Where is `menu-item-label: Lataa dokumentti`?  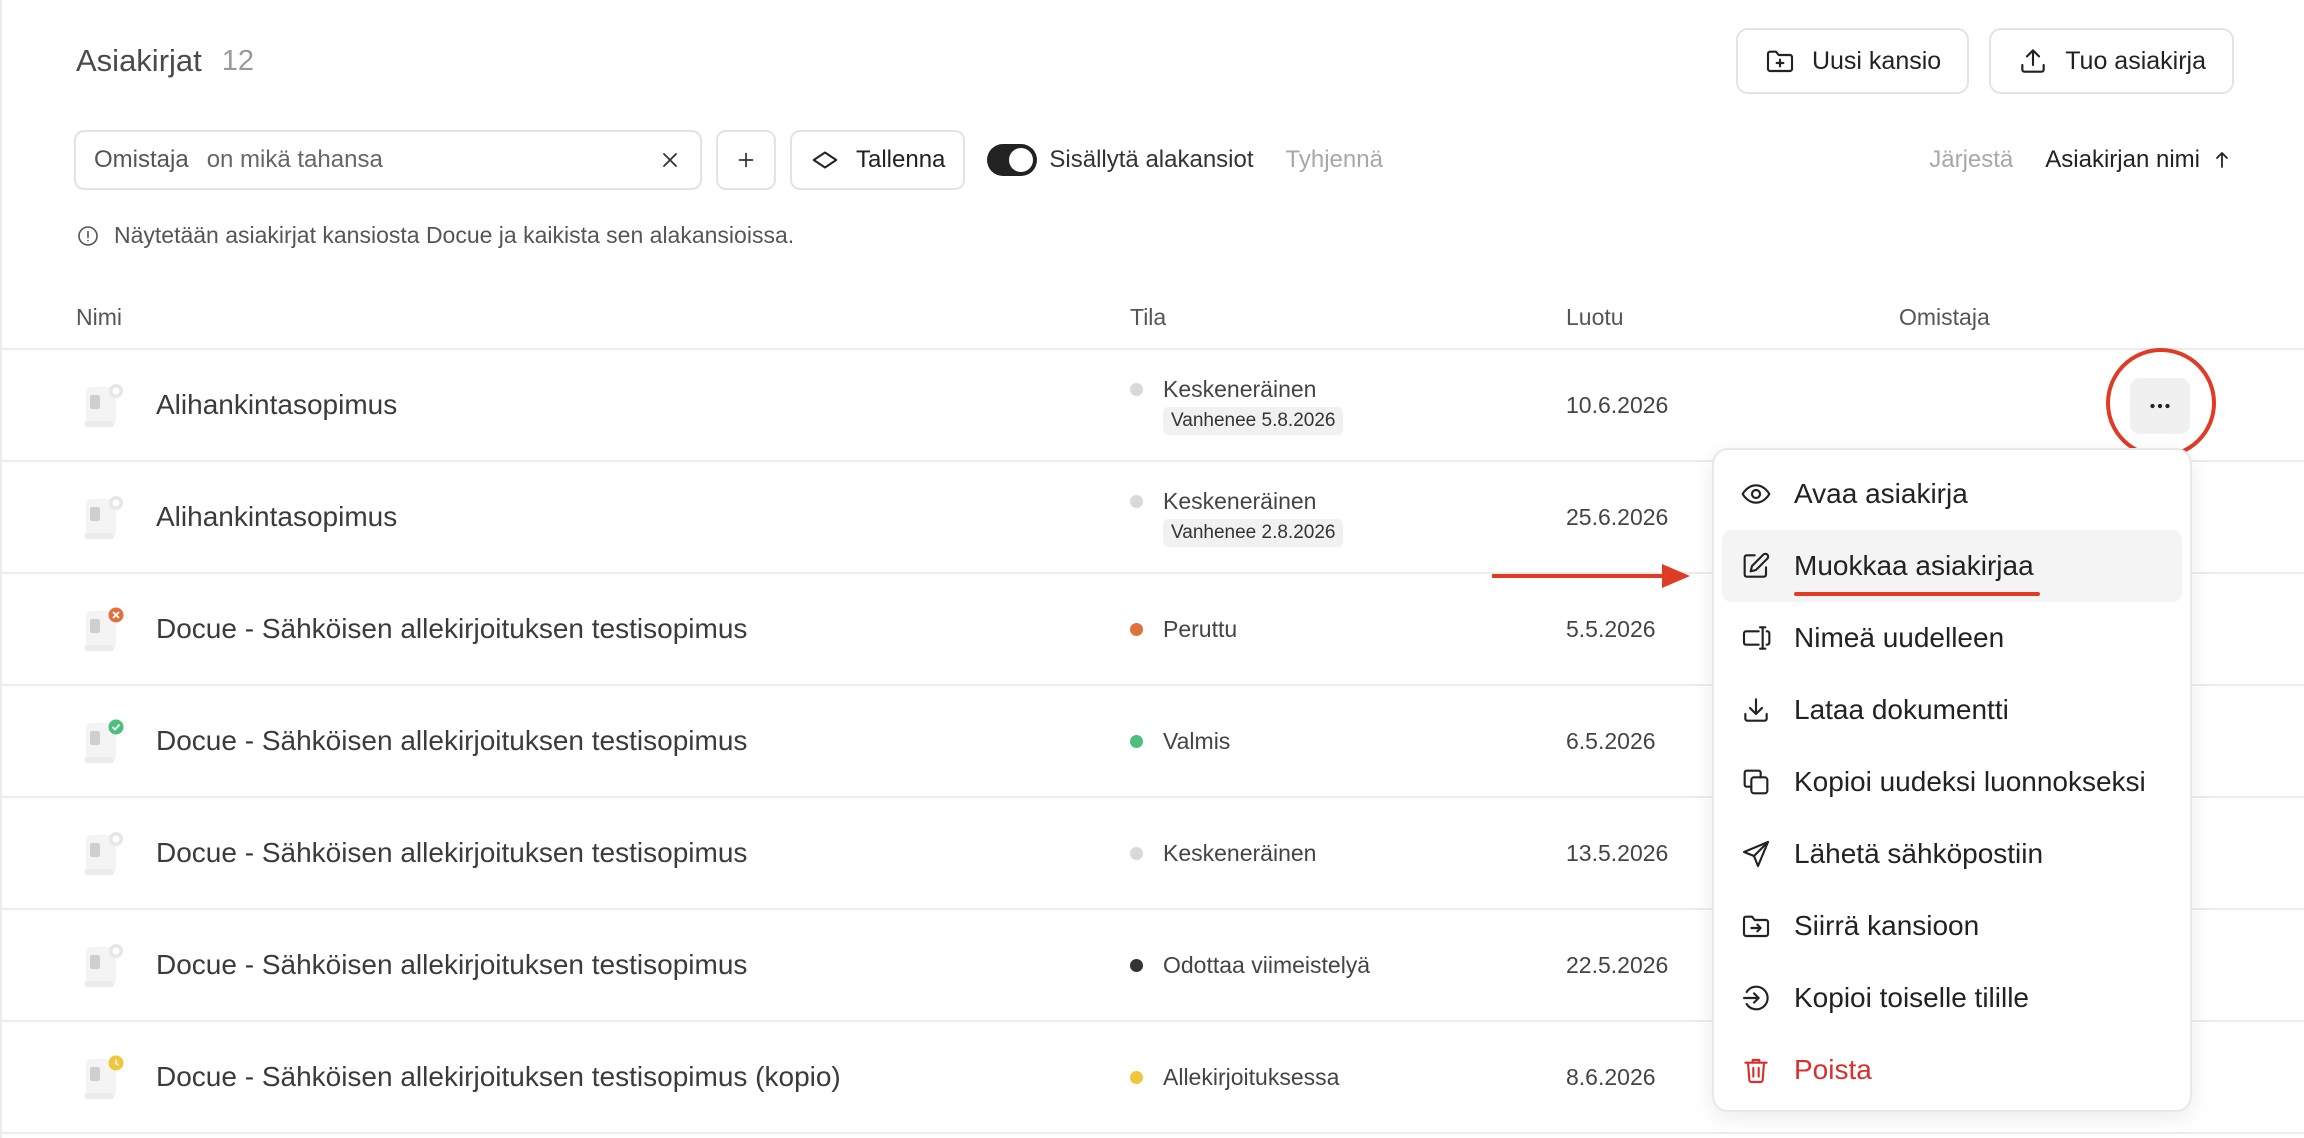
menu-item-label: Lataa dokumentti is located at coordinates (1901, 709).